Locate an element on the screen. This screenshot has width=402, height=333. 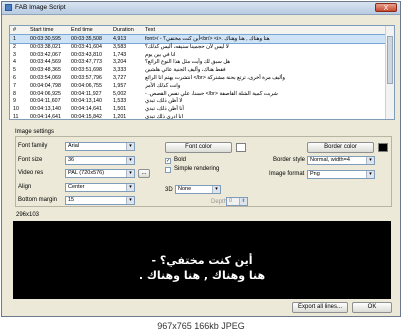
font-color-button: Font color is located at coordinates (198, 147).